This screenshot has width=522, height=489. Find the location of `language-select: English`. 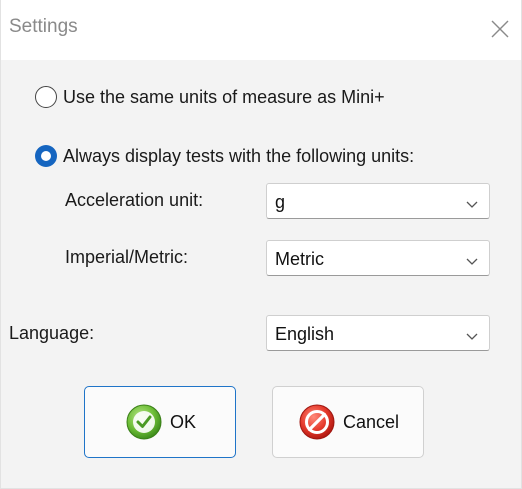

language-select: English is located at coordinates (378, 333).